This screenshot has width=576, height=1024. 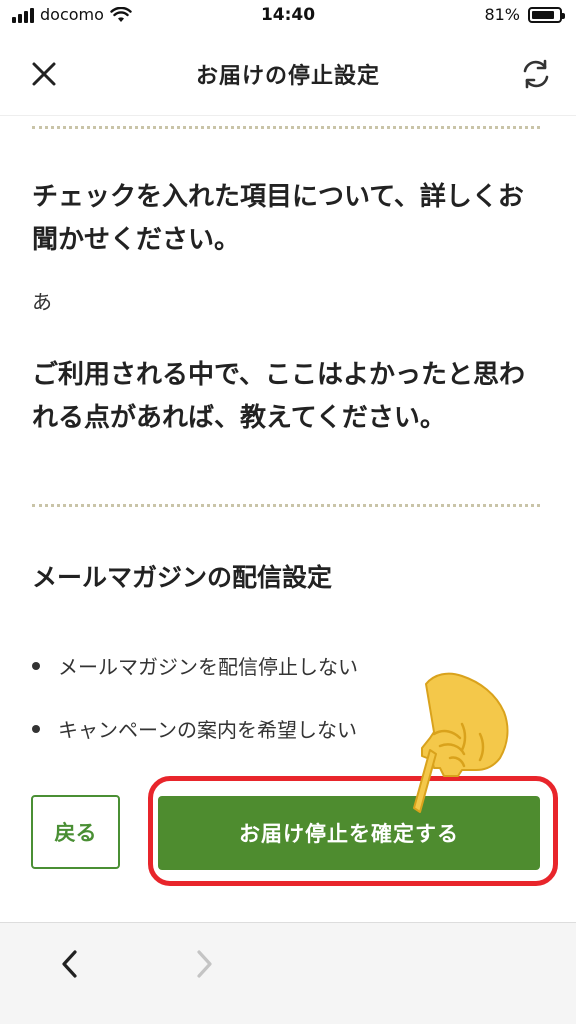 I want to click on battery-percent: 81%, so click(x=502, y=14).